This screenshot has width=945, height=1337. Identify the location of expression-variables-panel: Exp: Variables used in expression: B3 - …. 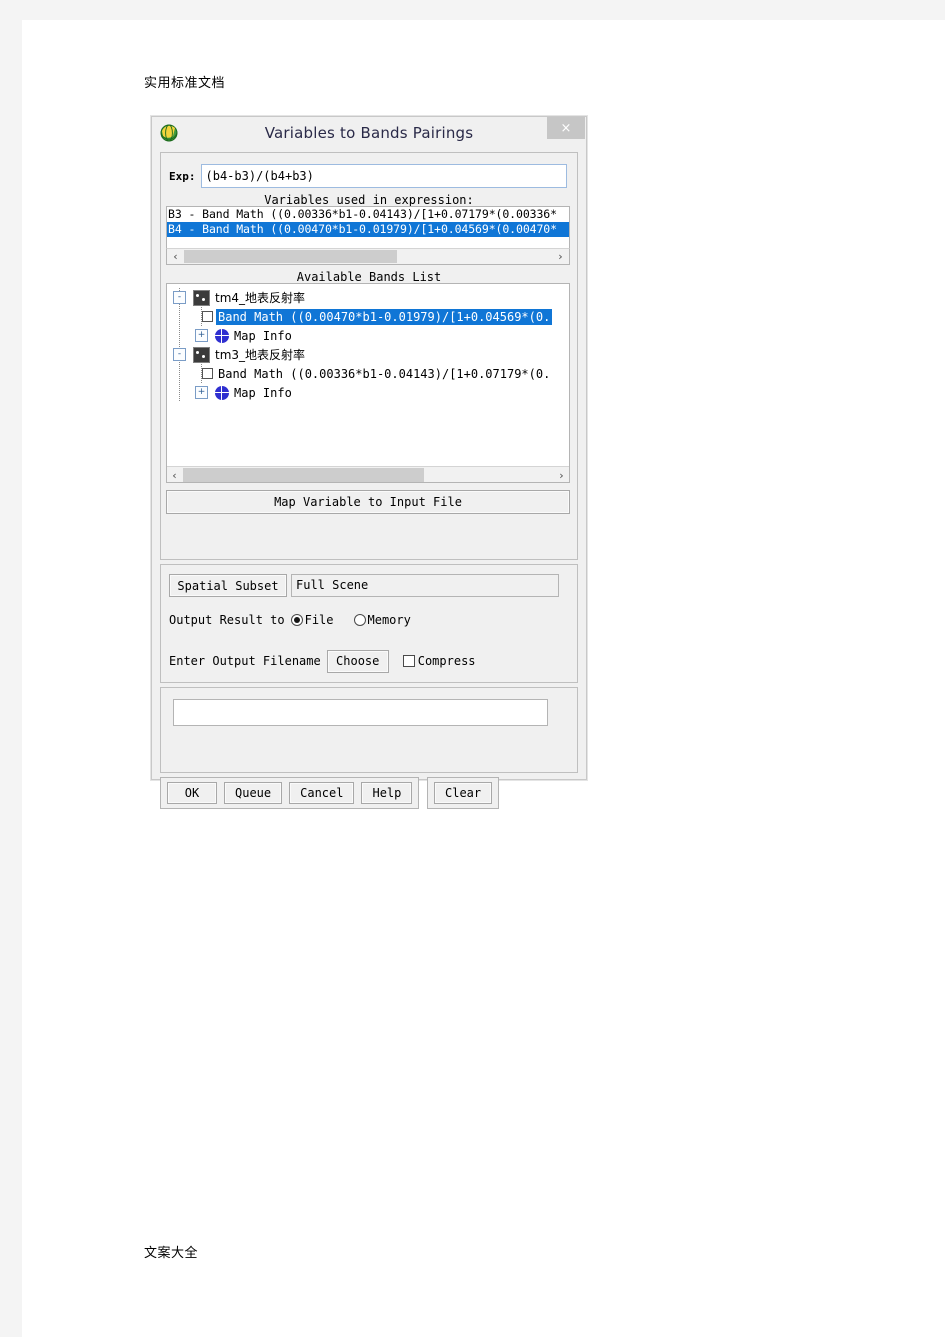
(369, 356).